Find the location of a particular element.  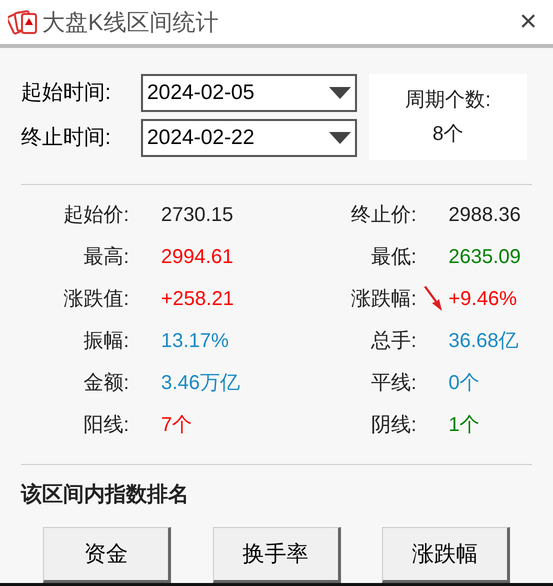

cards-icon is located at coordinates (23, 22).